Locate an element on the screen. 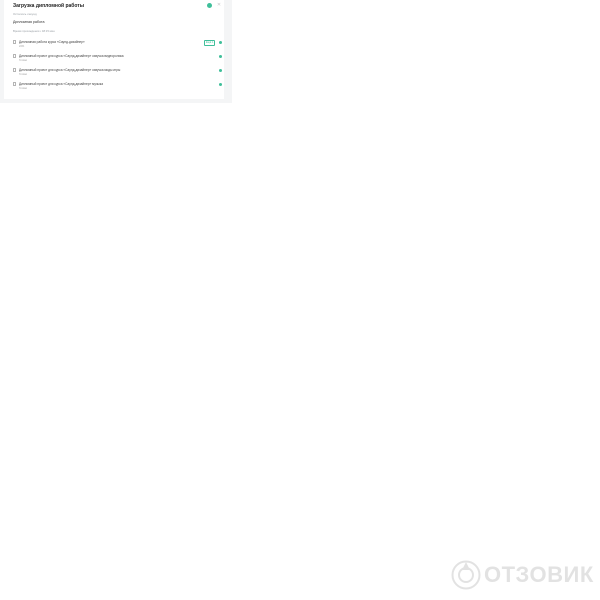 The width and height of the screenshot is (600, 600). check-circle-icon is located at coordinates (209, 5).